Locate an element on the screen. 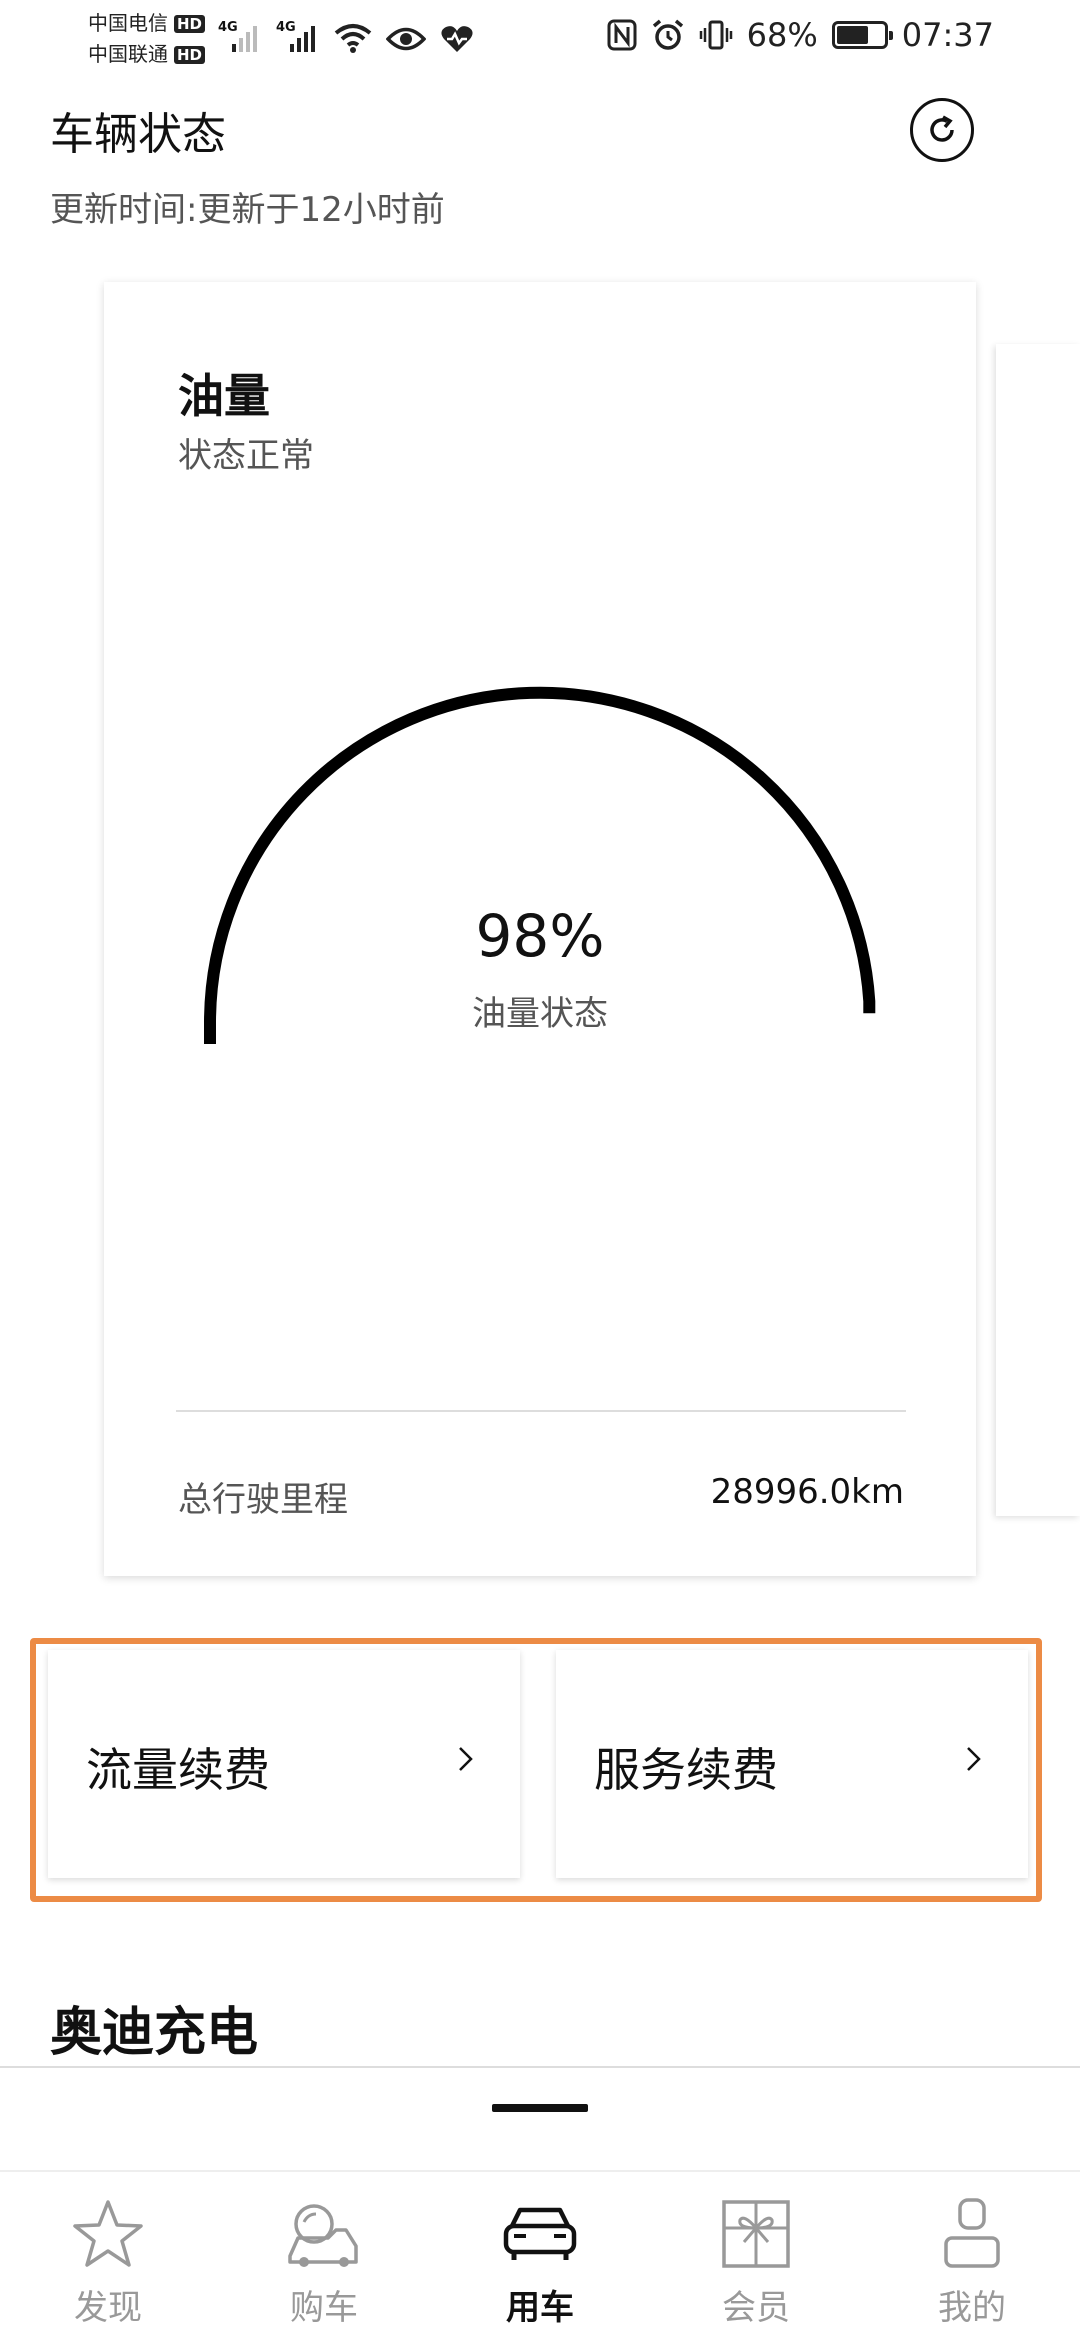 The image size is (1080, 2340). data-renewal-button: 流量续费 is located at coordinates (284, 1764).